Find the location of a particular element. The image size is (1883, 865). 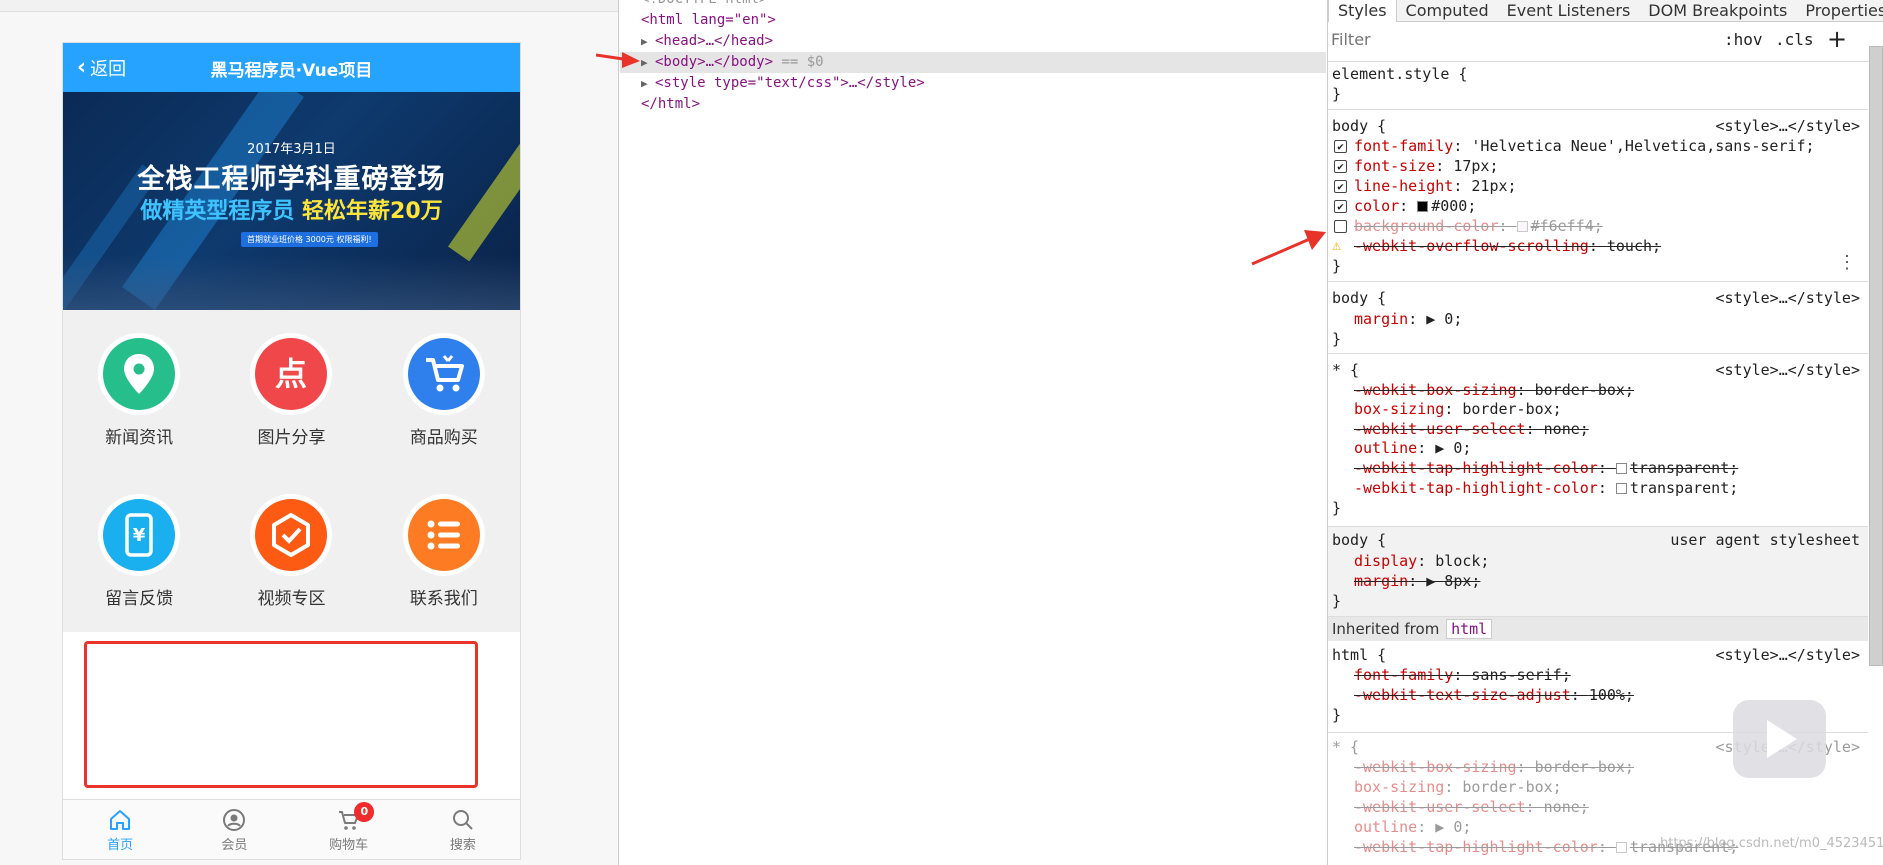

grid-item-feedback: ¥ 留言反馈 is located at coordinates (139, 551).